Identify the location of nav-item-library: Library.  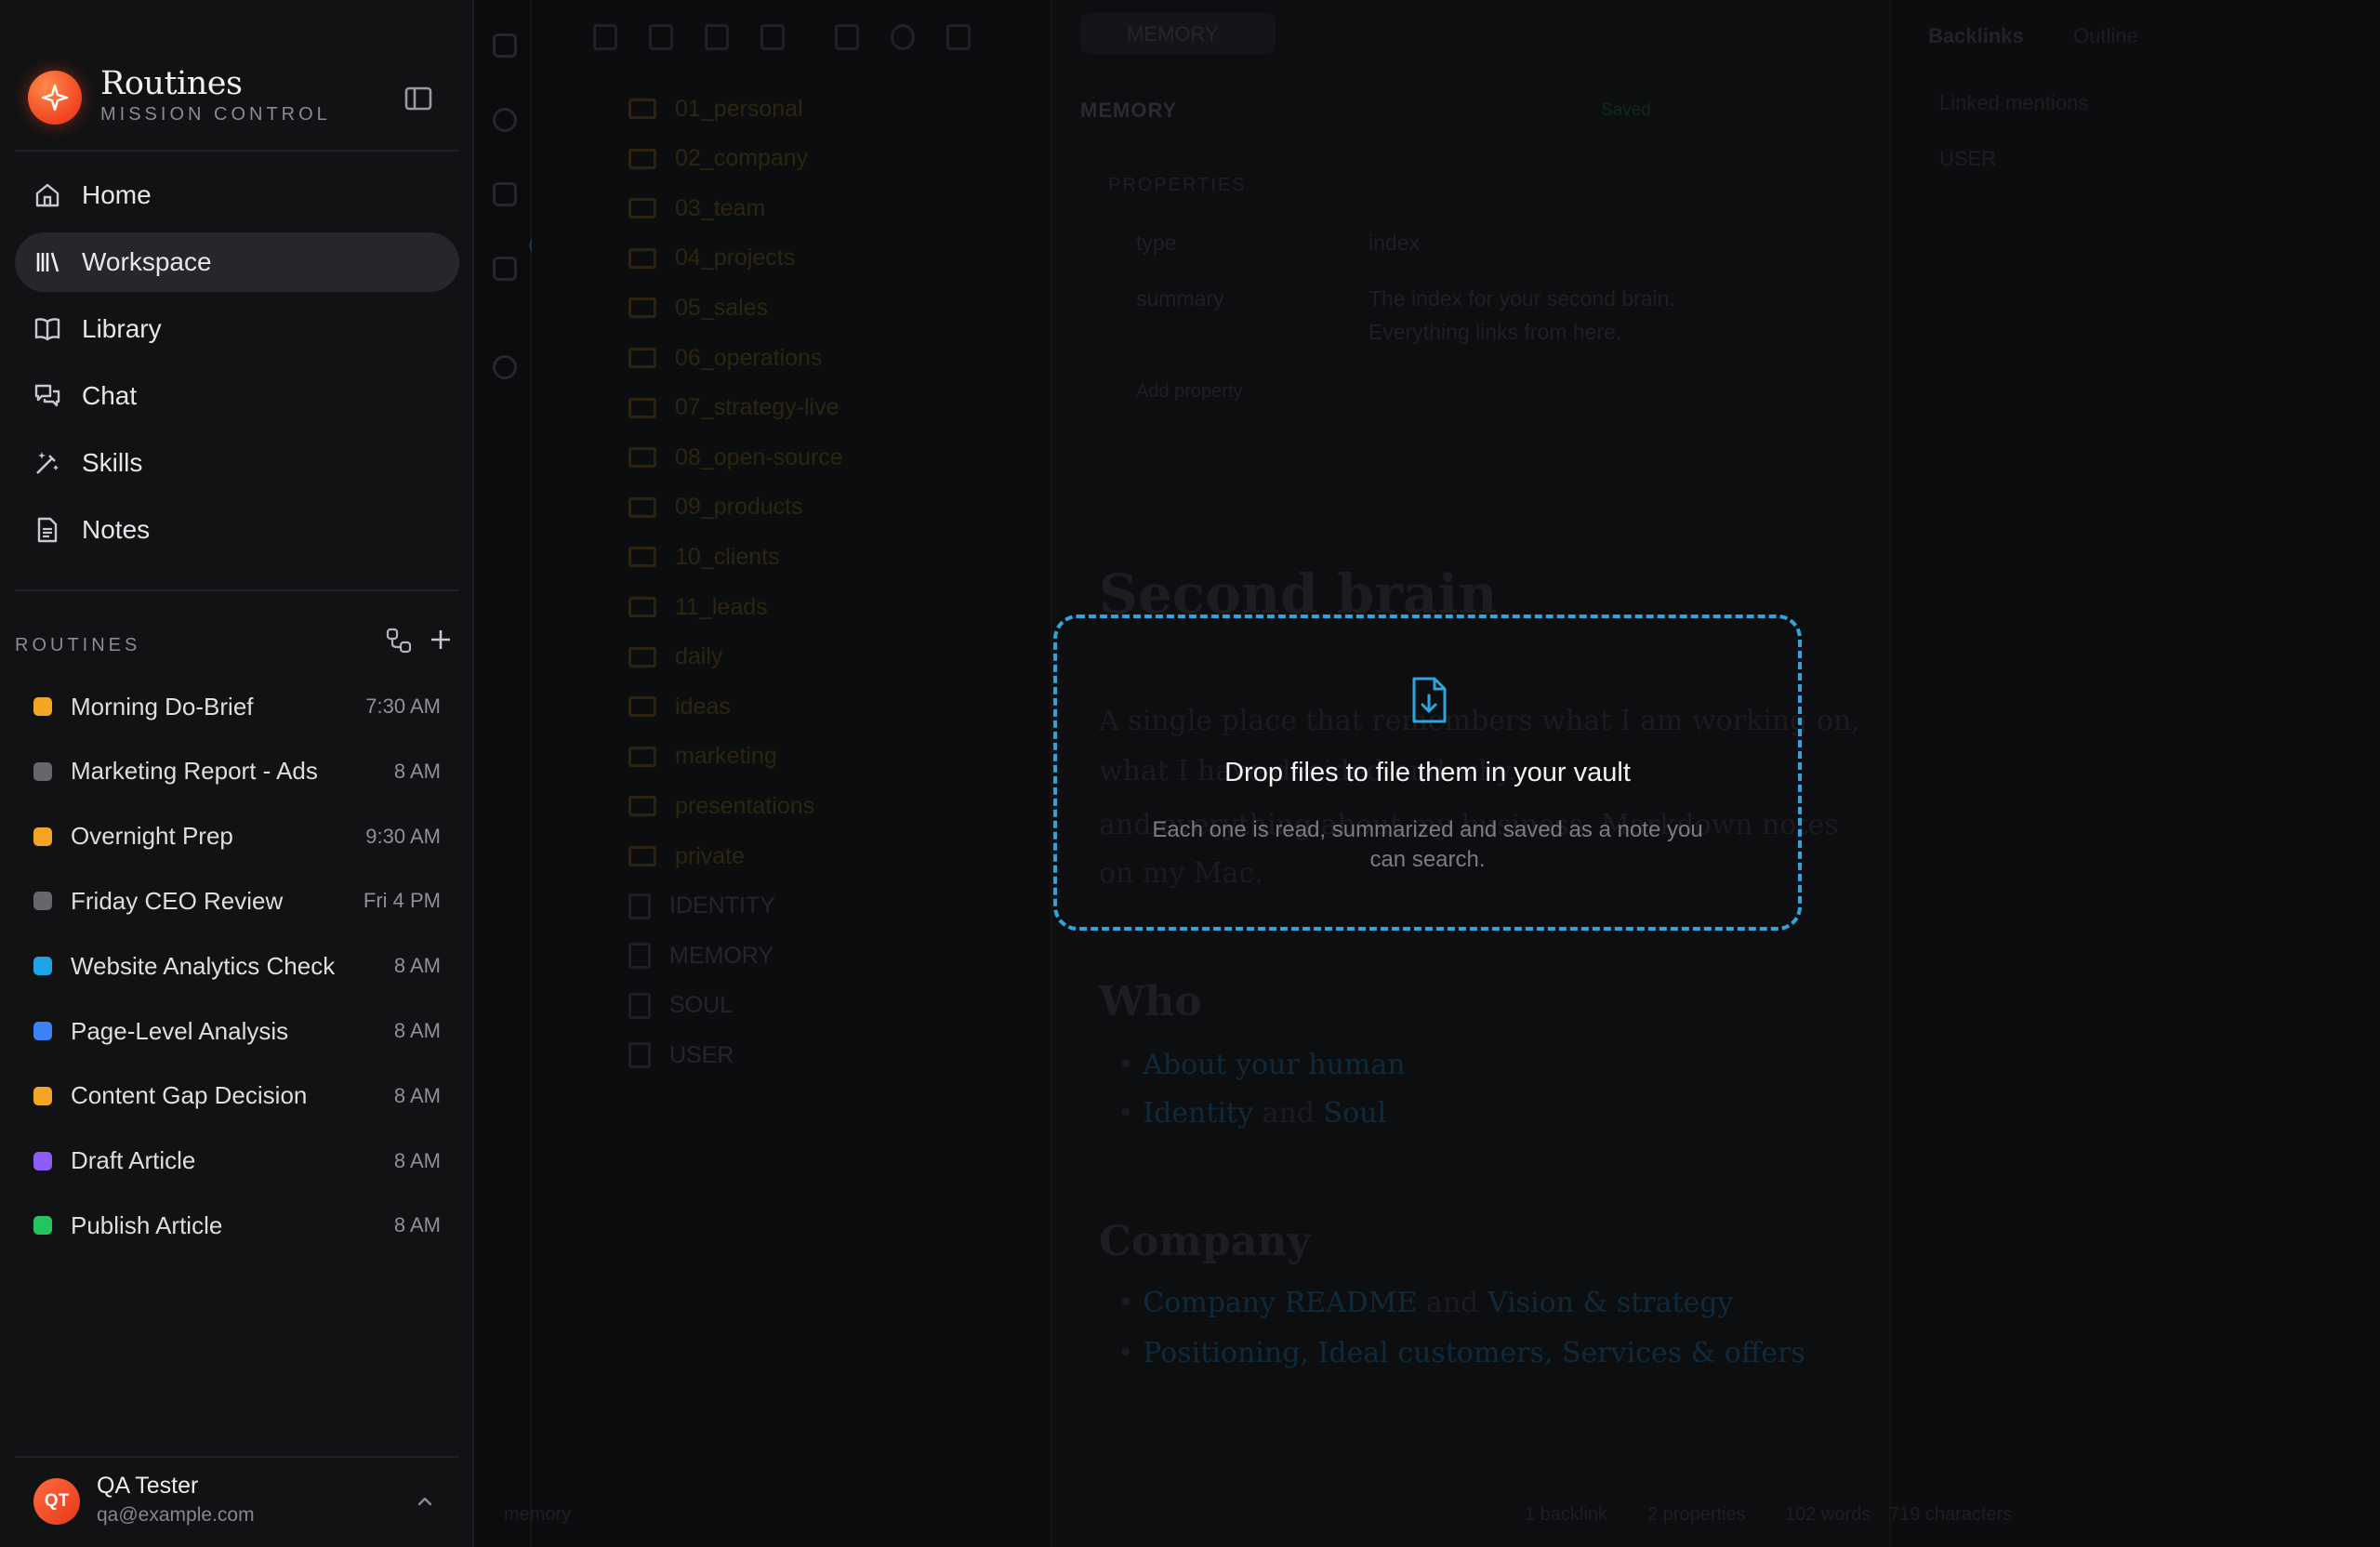
(237, 329).